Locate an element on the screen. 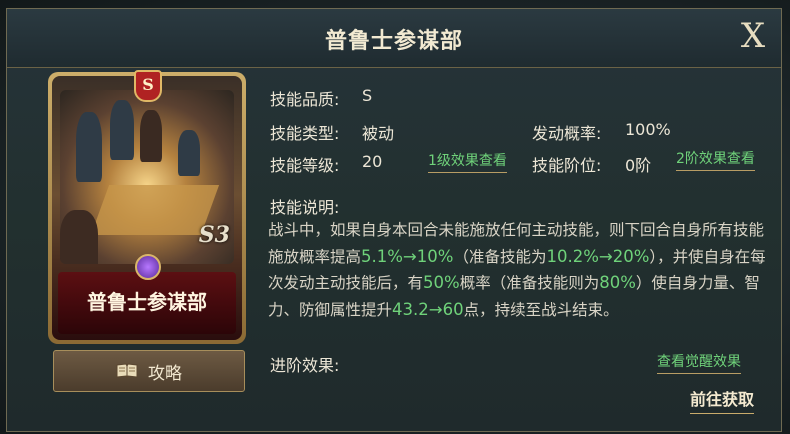  type-value: 被动 is located at coordinates (378, 133).